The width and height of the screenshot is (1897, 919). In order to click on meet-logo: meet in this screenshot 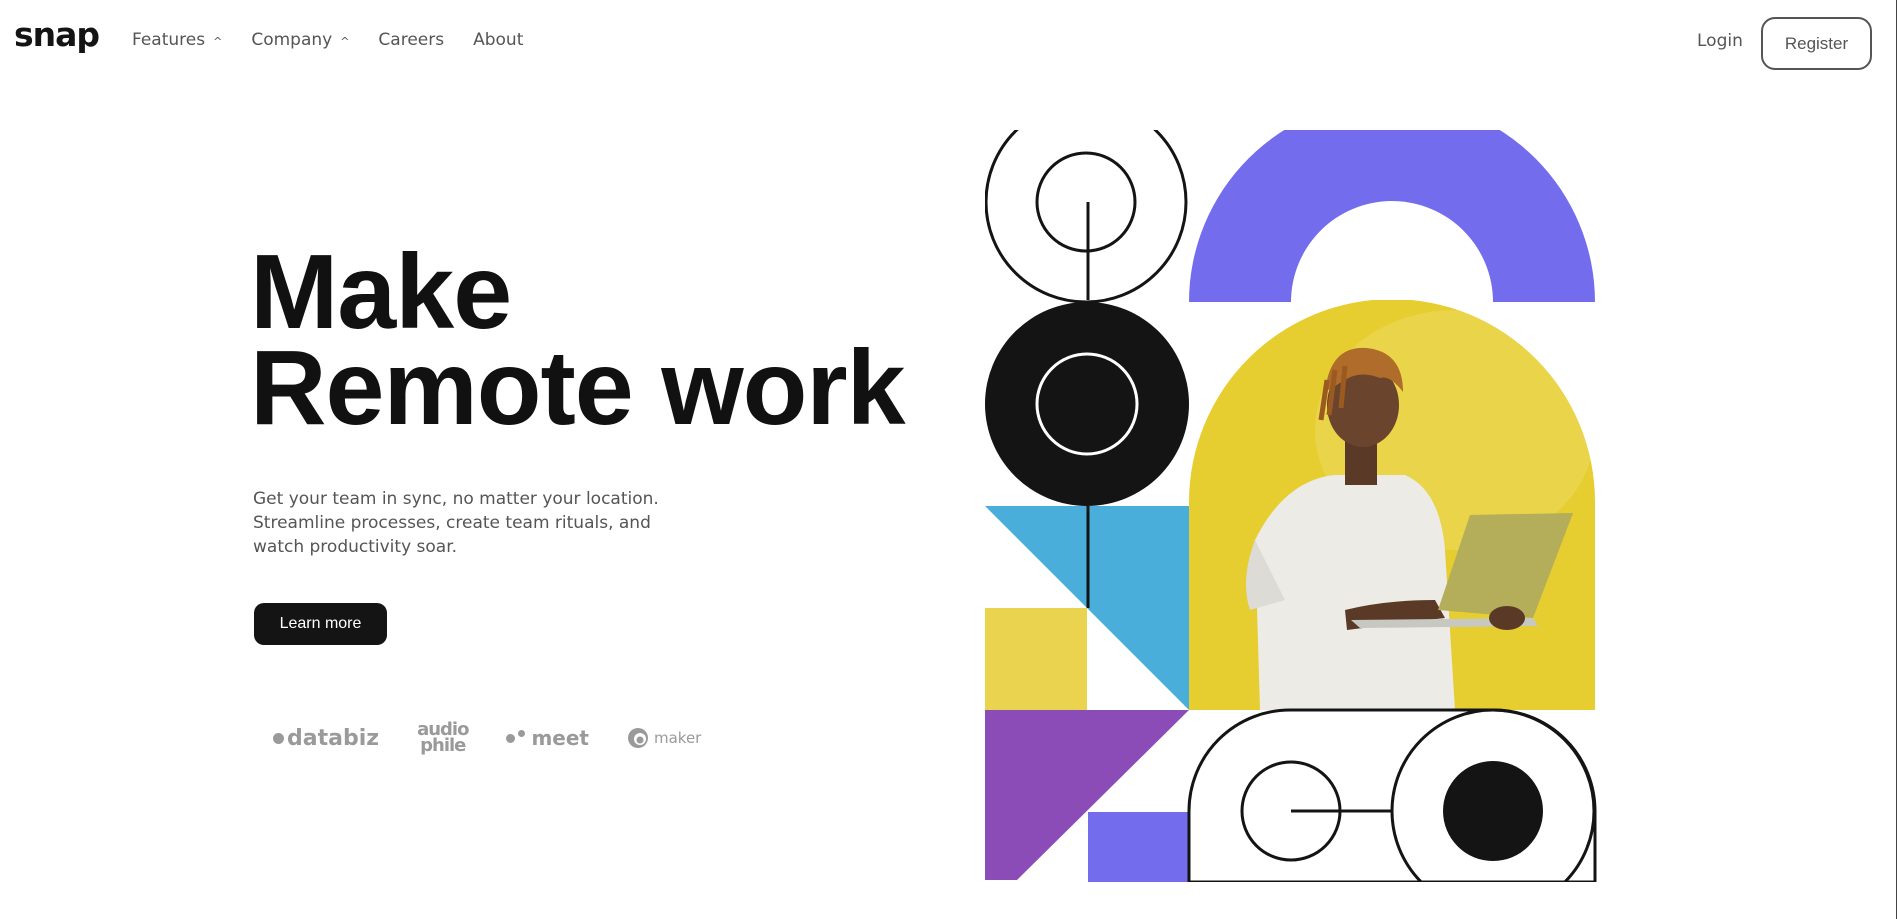, I will do `click(547, 738)`.